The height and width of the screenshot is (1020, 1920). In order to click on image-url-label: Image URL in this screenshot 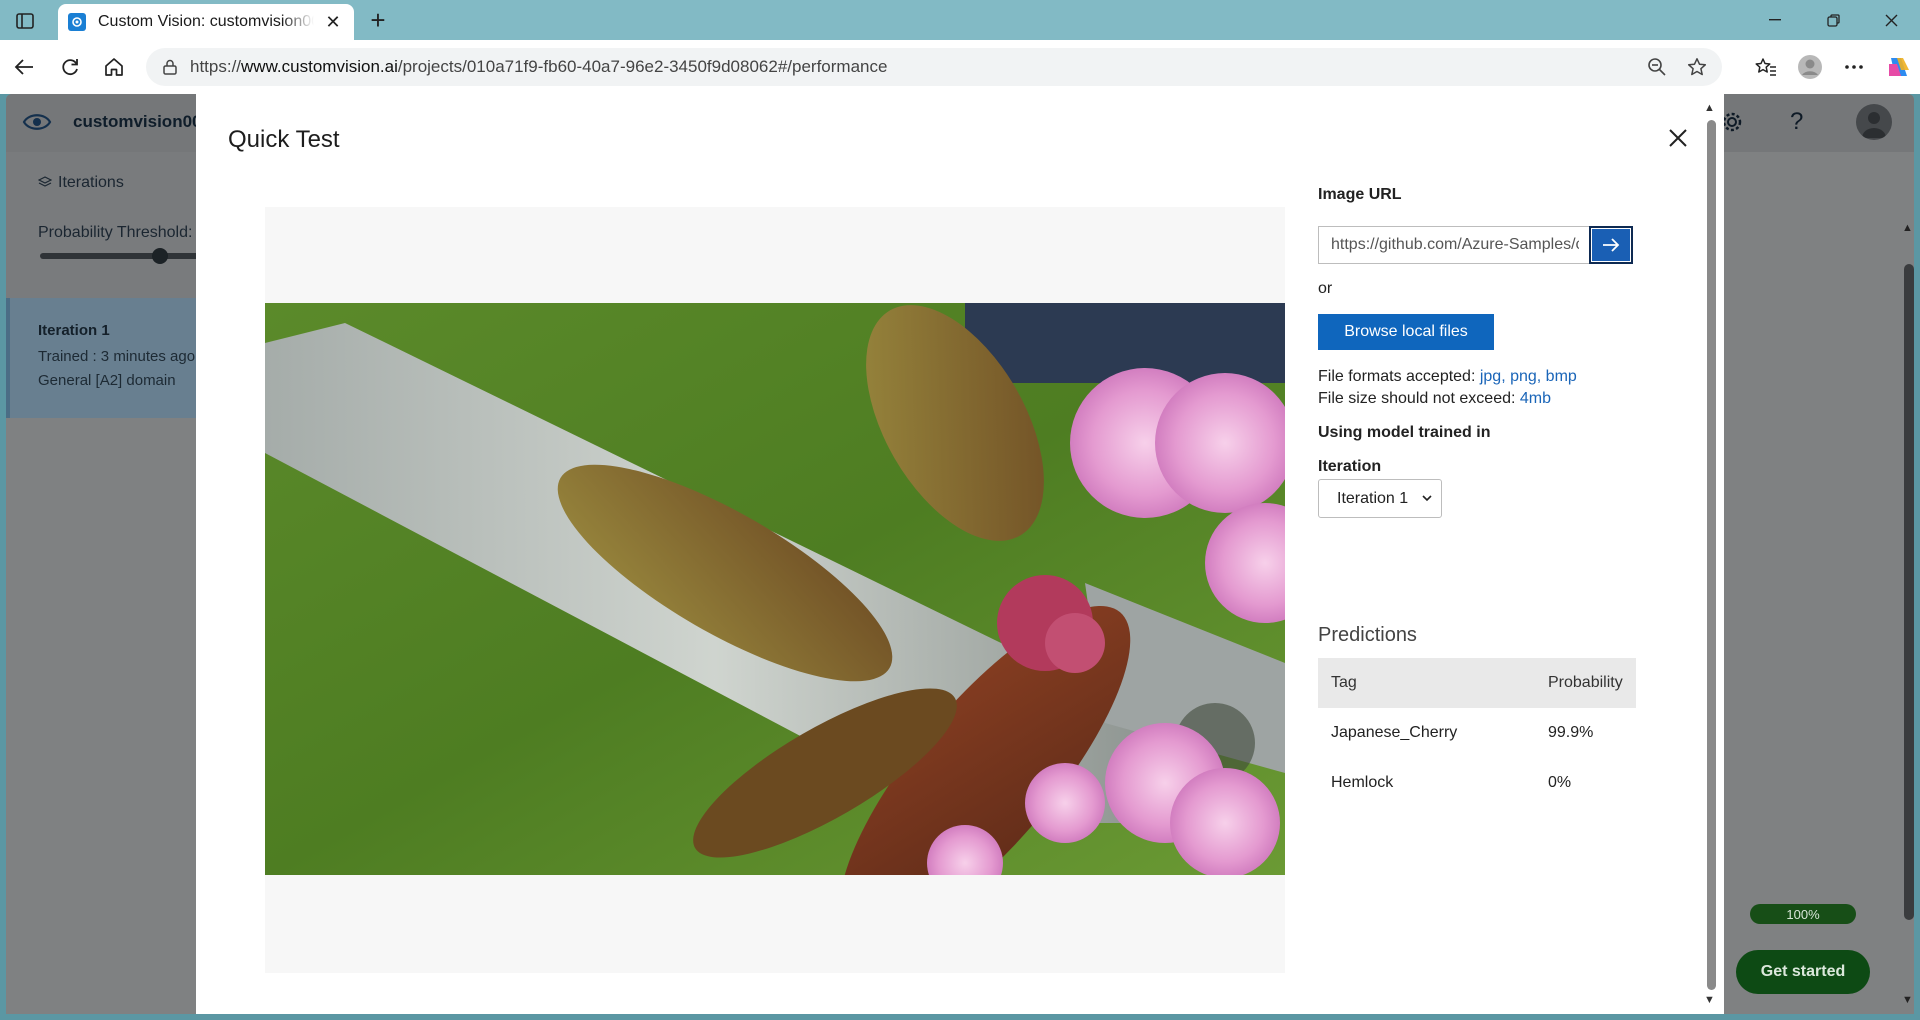, I will do `click(1360, 194)`.